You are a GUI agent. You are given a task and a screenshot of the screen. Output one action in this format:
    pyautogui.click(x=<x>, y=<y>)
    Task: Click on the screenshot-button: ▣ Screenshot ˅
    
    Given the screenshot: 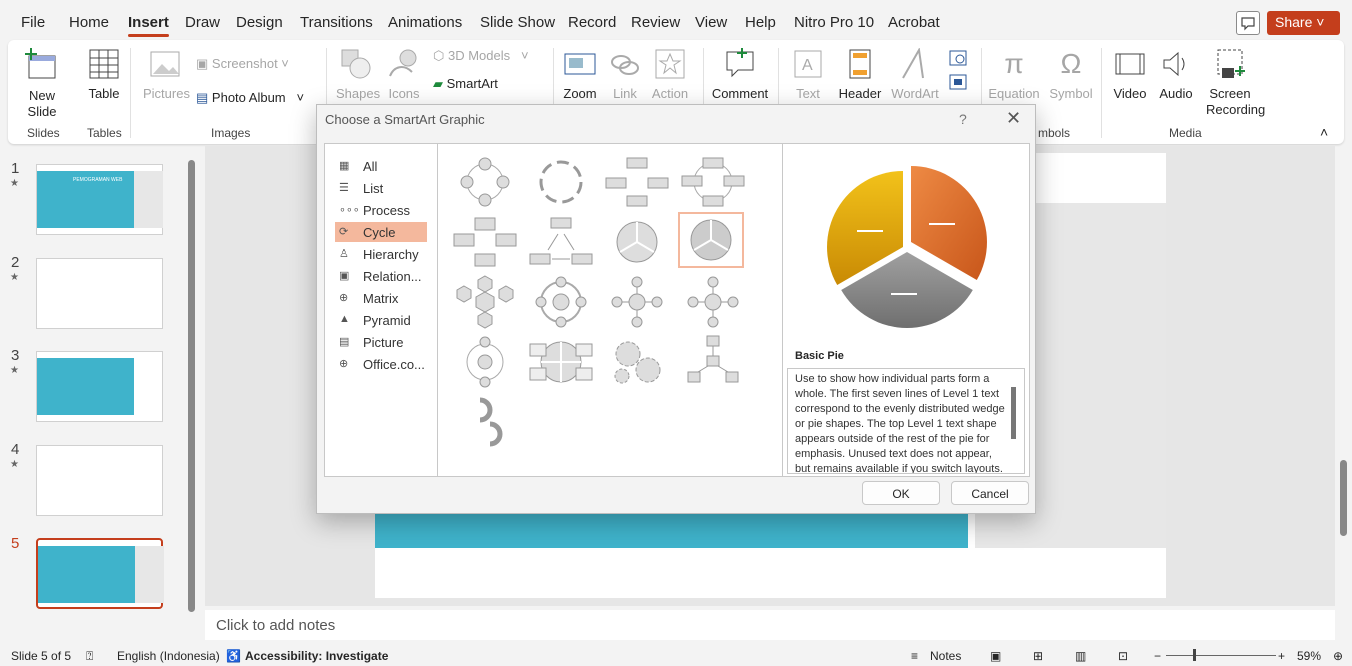 What is the action you would take?
    pyautogui.click(x=242, y=64)
    